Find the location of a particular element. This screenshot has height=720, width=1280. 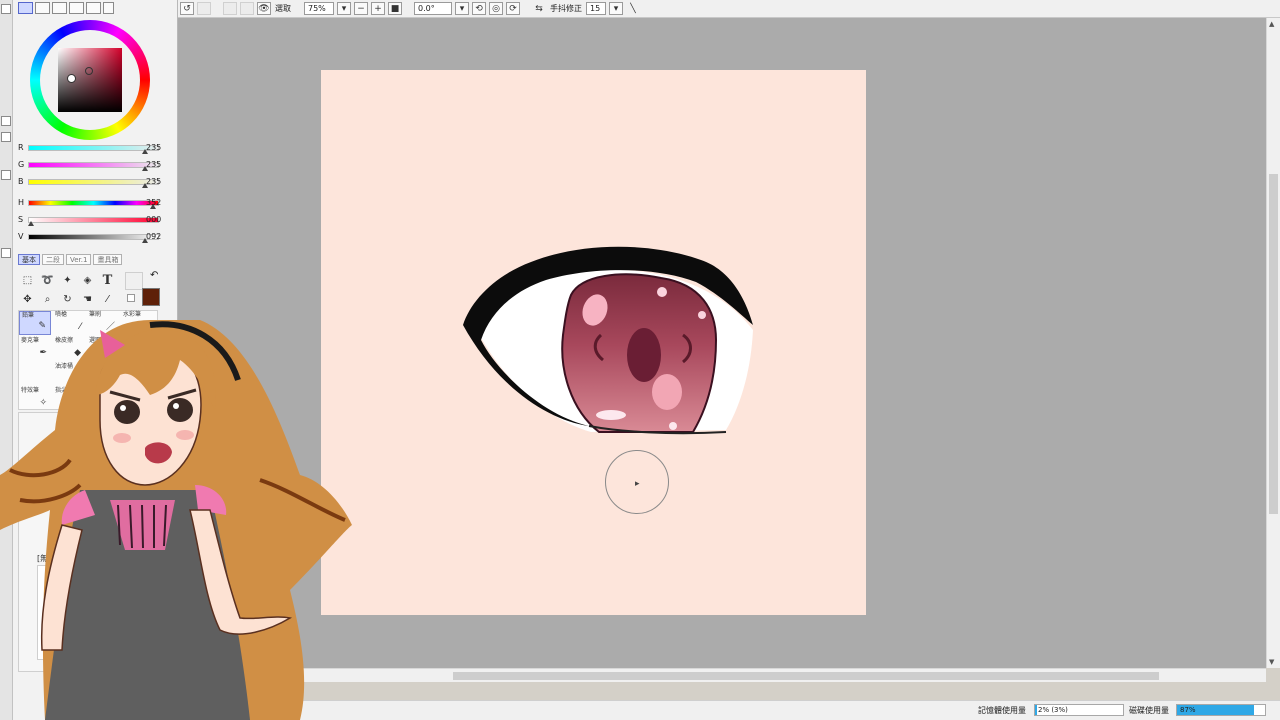

rotate-right-button: ⟳ is located at coordinates (513, 8).